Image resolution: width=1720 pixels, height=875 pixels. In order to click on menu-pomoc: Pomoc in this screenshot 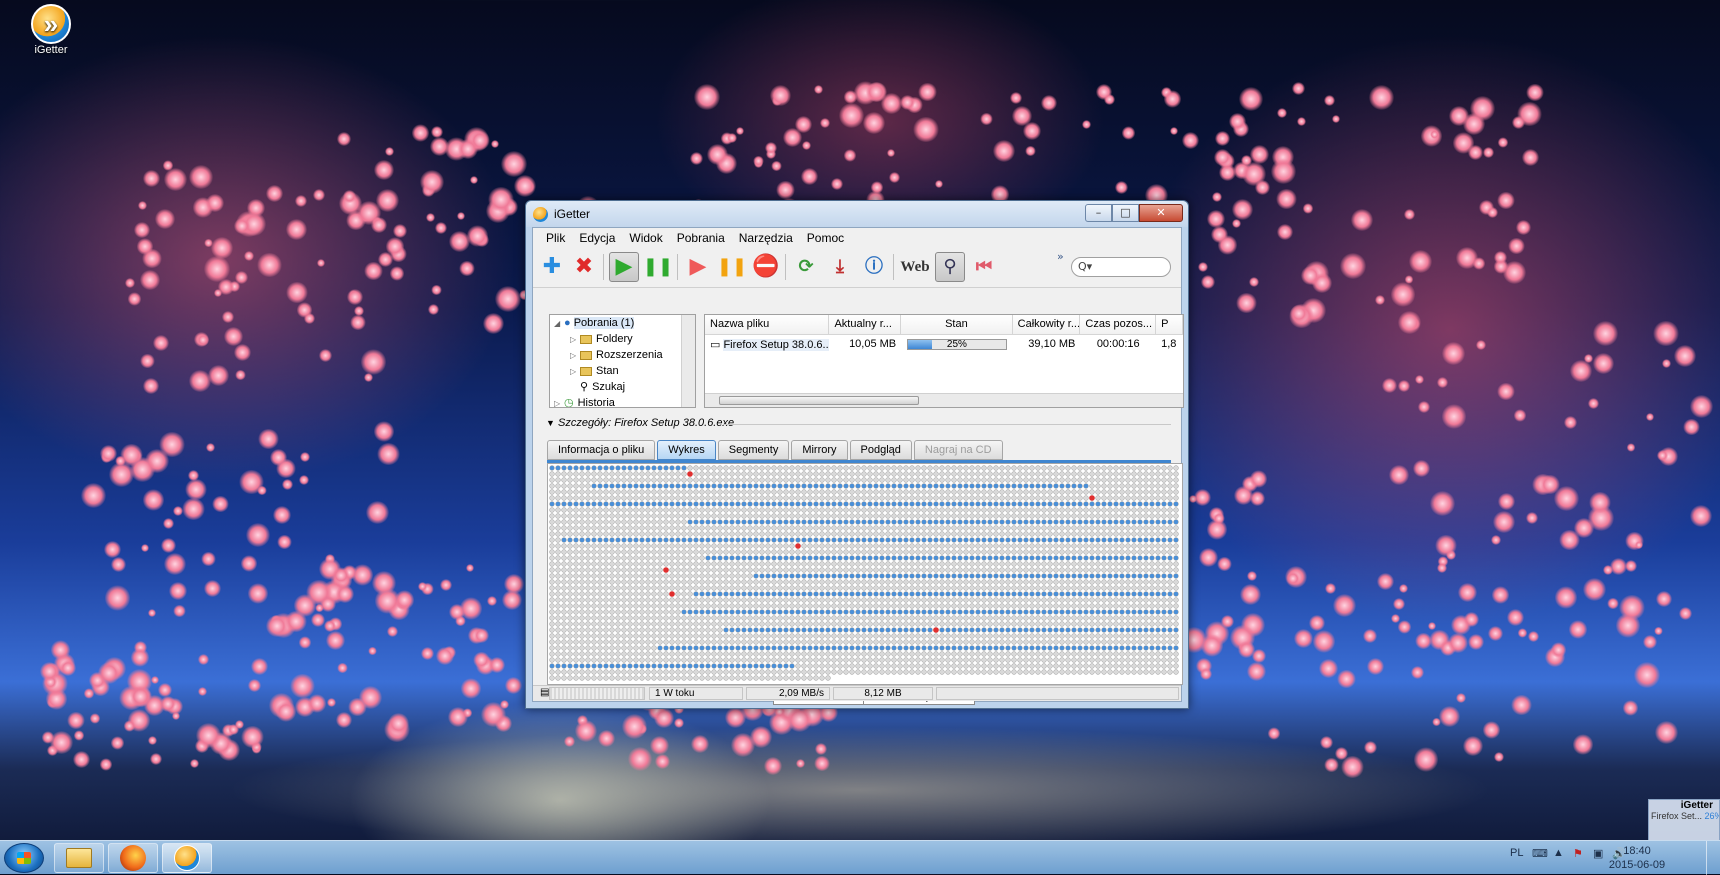, I will do `click(825, 238)`.